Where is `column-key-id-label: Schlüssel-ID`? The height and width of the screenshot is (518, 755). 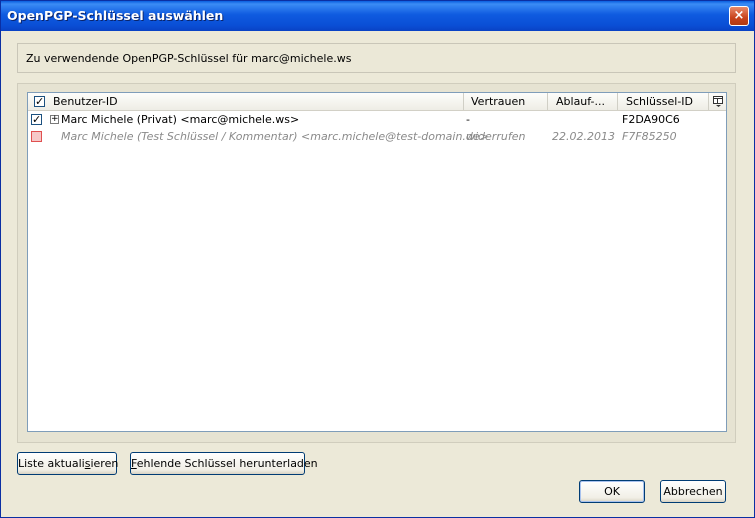 column-key-id-label: Schlüssel-ID is located at coordinates (659, 101).